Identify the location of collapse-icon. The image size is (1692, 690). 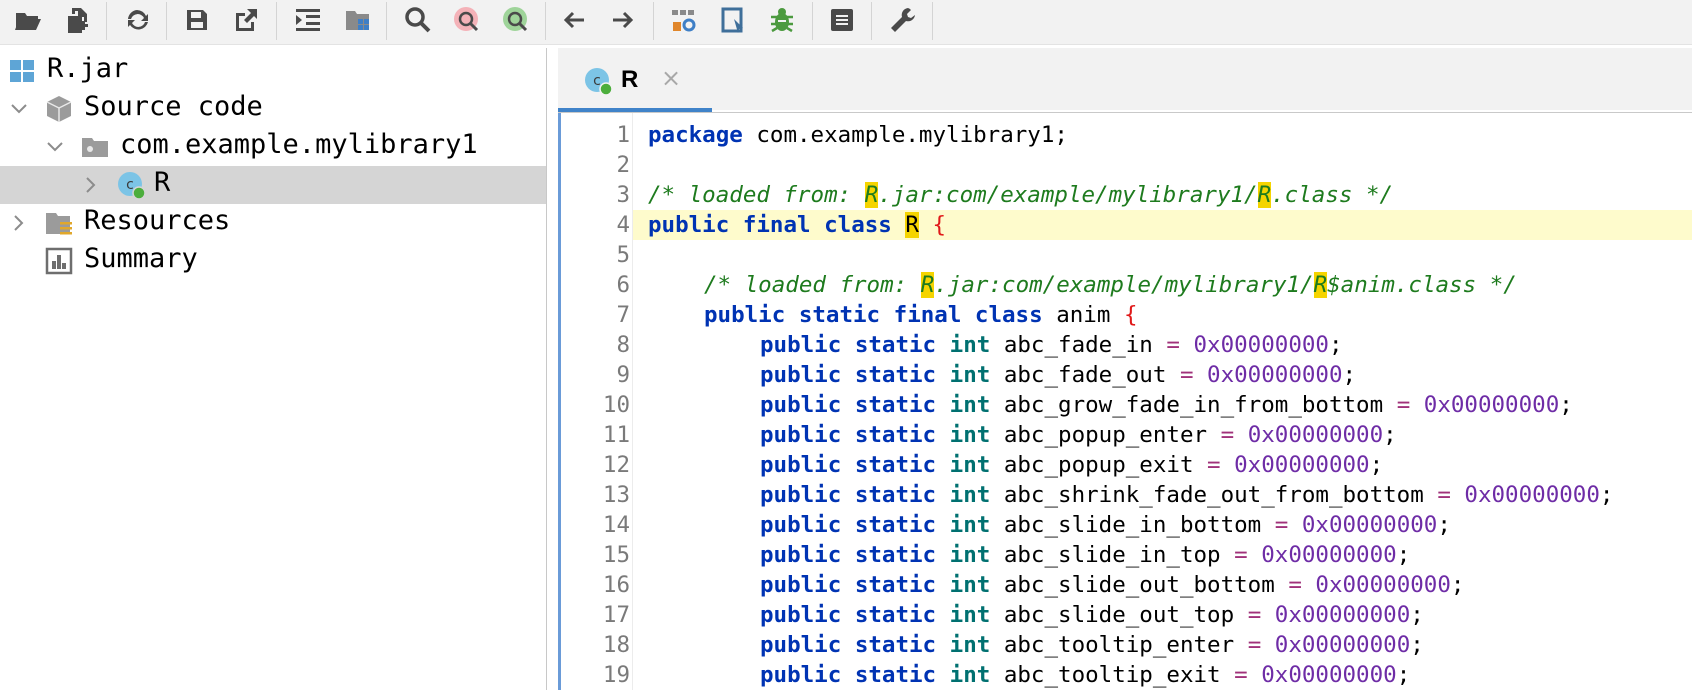
(308, 20).